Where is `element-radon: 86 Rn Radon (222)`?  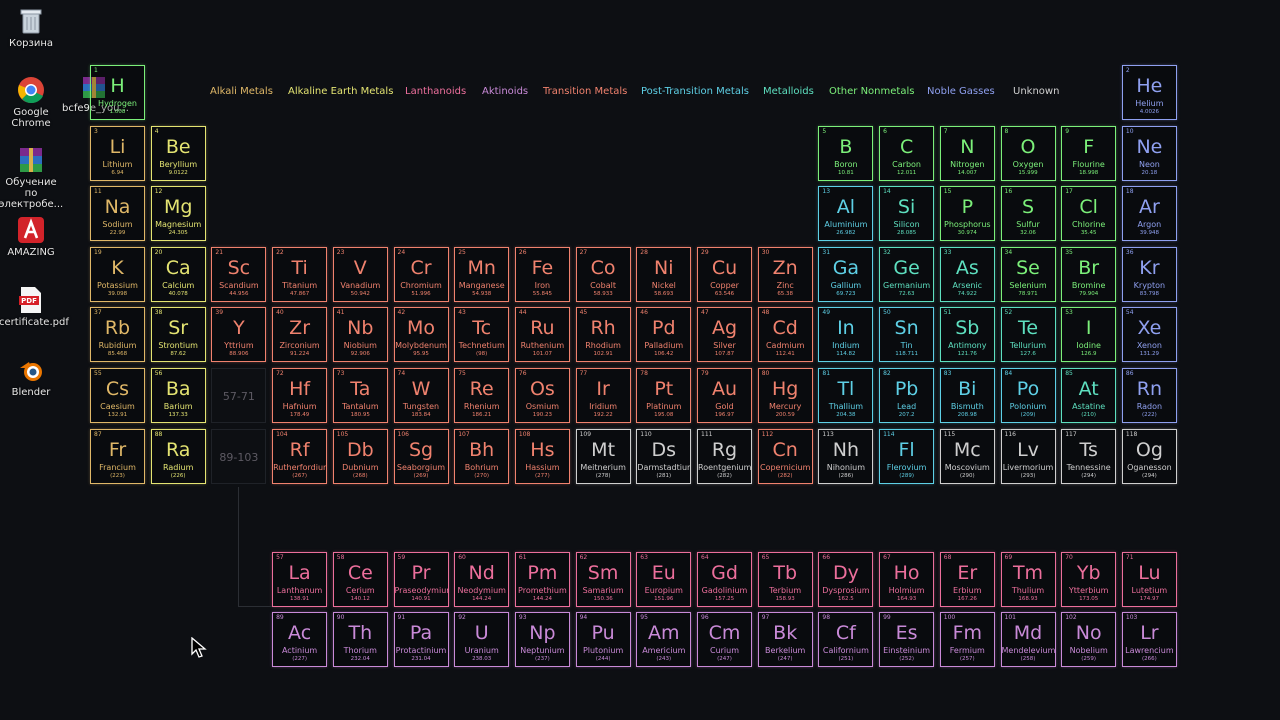
element-radon: 86 Rn Radon (222) is located at coordinates (1149, 395).